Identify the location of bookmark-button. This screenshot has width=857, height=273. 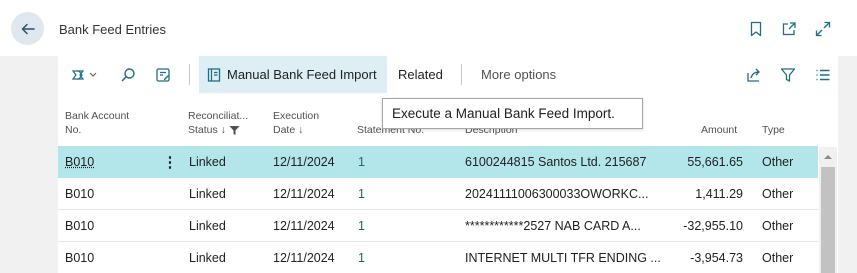
(756, 29).